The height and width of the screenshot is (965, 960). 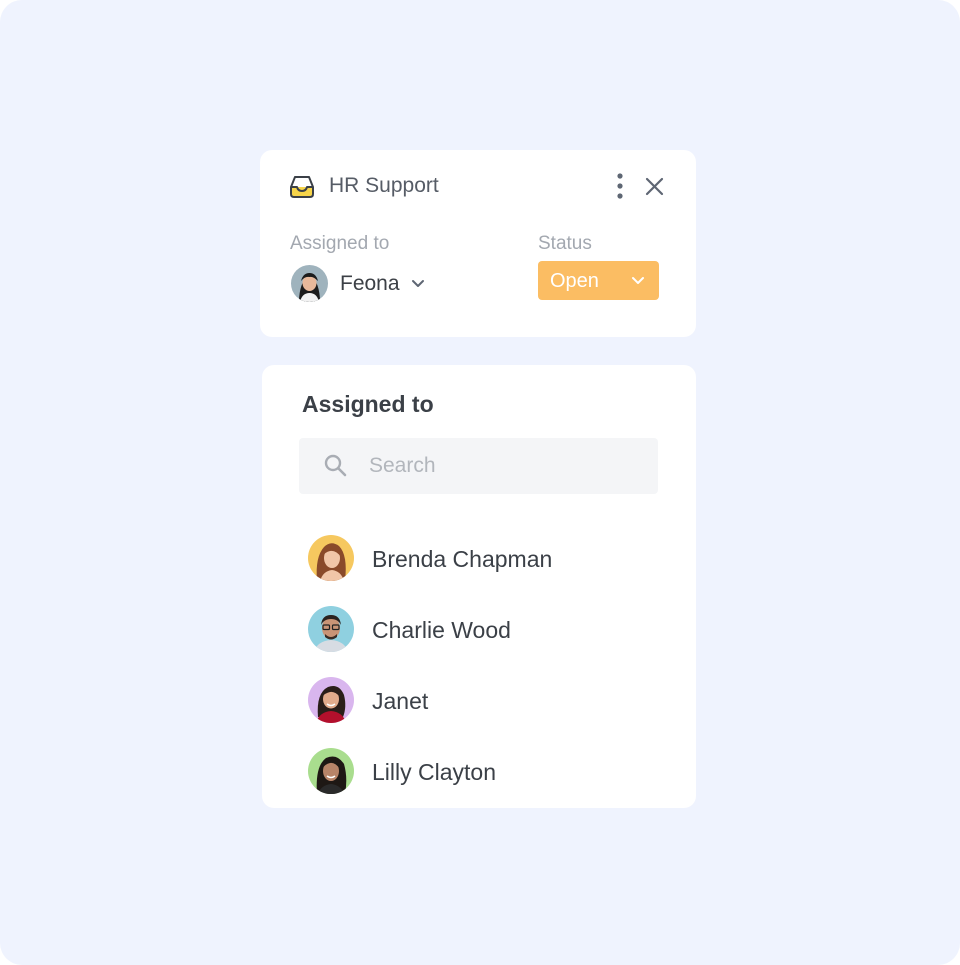 I want to click on panel-title: Assigned to, so click(x=368, y=404).